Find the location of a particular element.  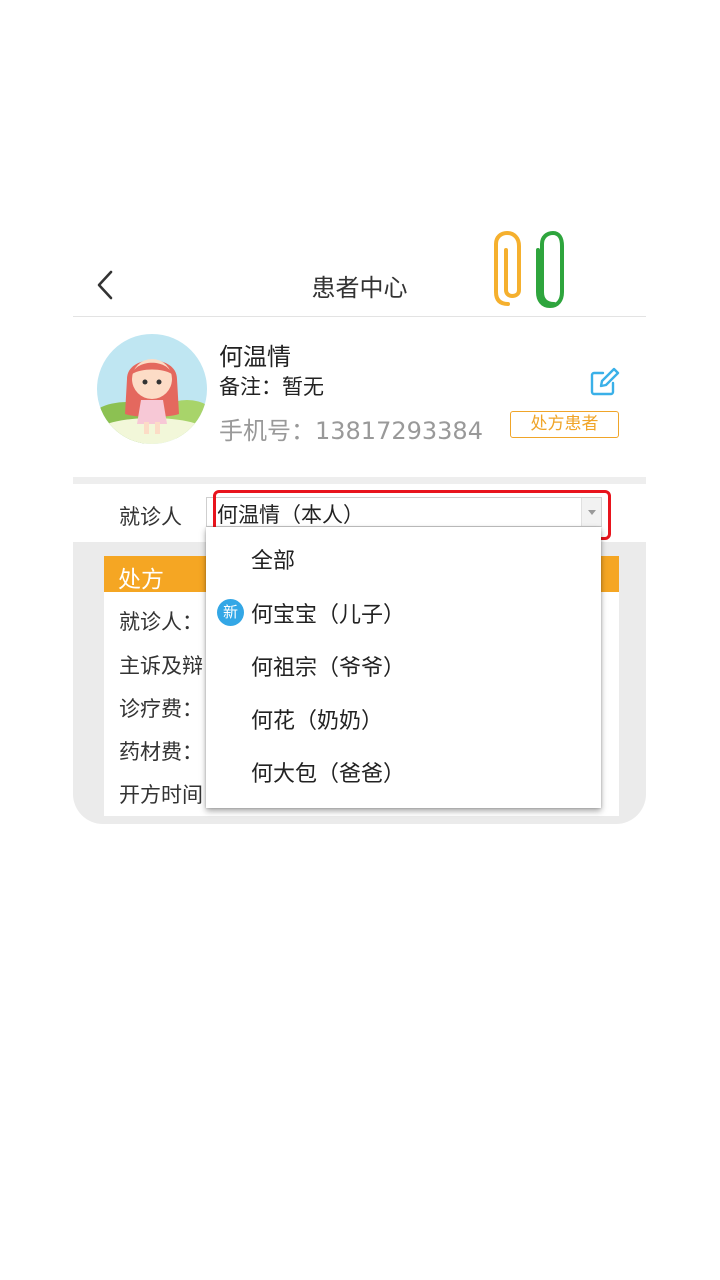

dropdown-option-son: 何宝宝（儿子） is located at coordinates (403, 611).